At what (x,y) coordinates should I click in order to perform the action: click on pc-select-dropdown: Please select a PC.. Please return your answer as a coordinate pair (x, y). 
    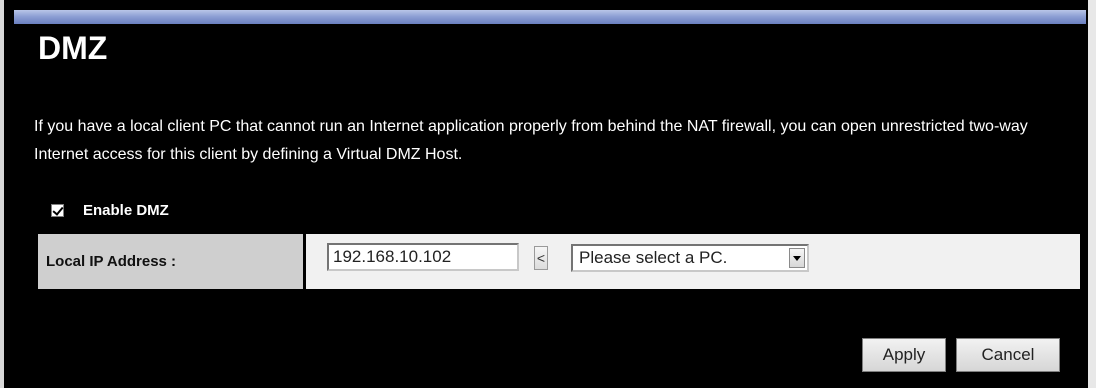
    Looking at the image, I should click on (690, 258).